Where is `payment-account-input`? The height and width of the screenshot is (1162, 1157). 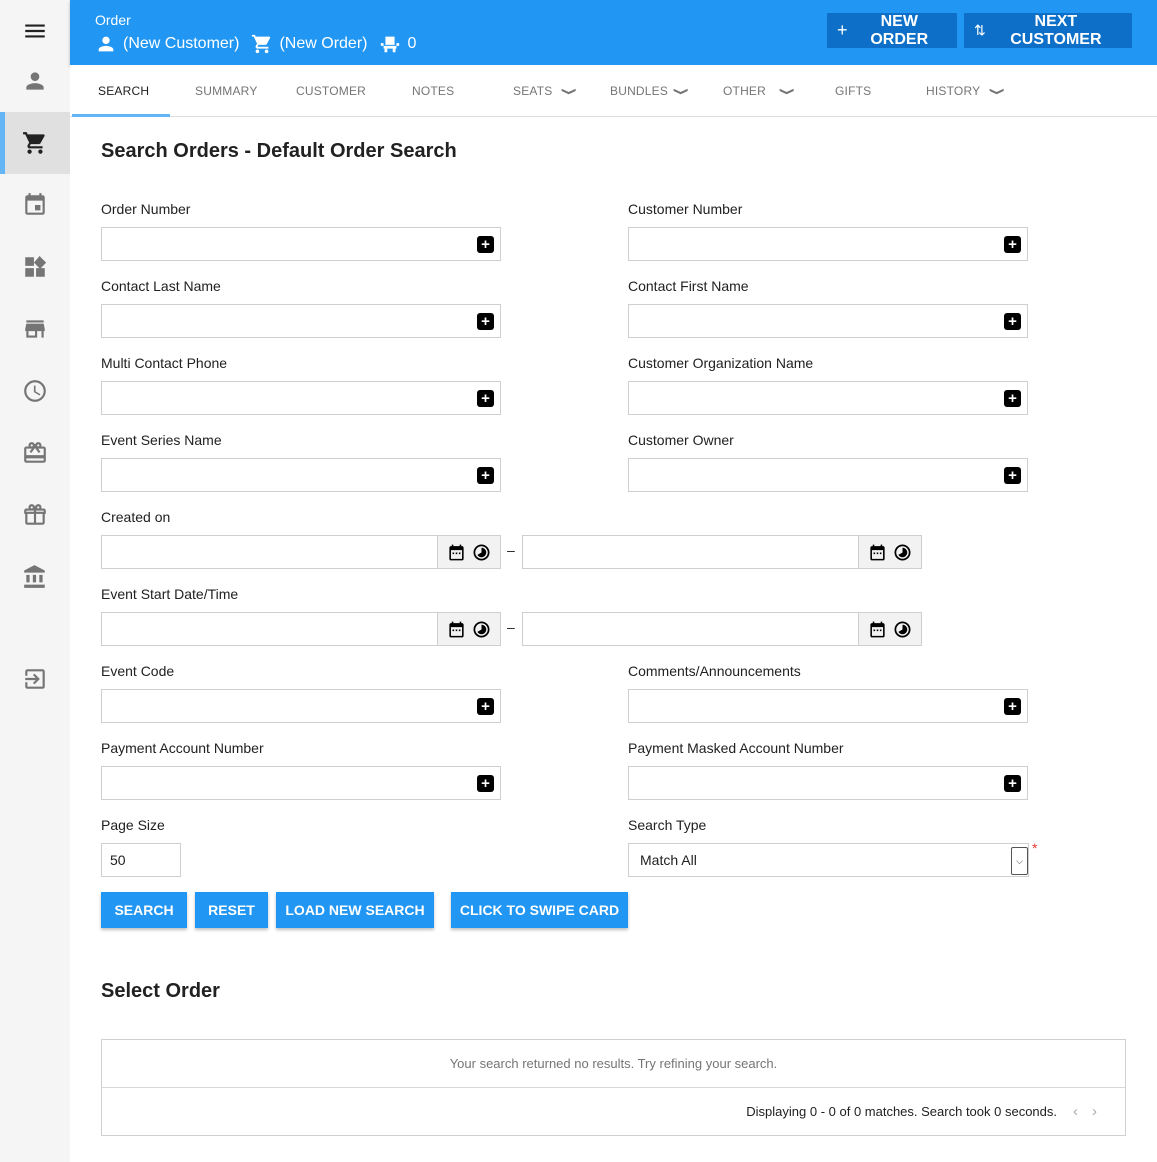 payment-account-input is located at coordinates (301, 783).